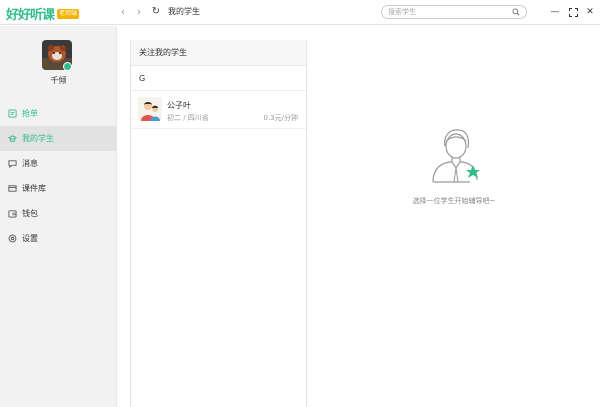 This screenshot has height=407, width=600. What do you see at coordinates (58, 238) in the screenshot?
I see `sidebar-item-settings: 设置` at bounding box center [58, 238].